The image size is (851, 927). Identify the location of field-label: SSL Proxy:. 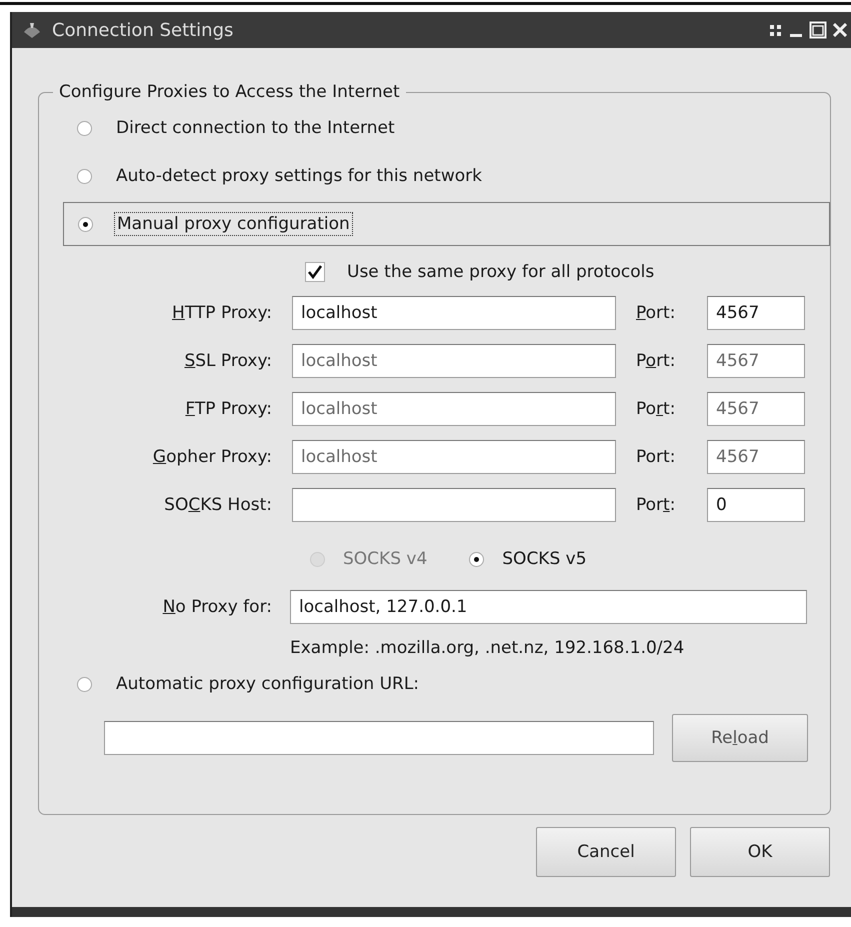
(227, 361).